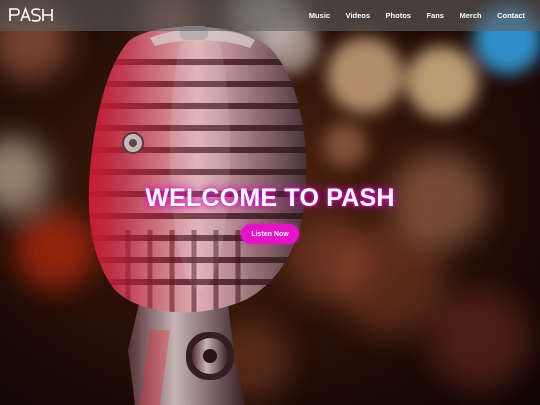 This screenshot has height=405, width=540. Describe the element at coordinates (270, 198) in the screenshot. I see `hero-title: WELCOME TO PASH` at that location.